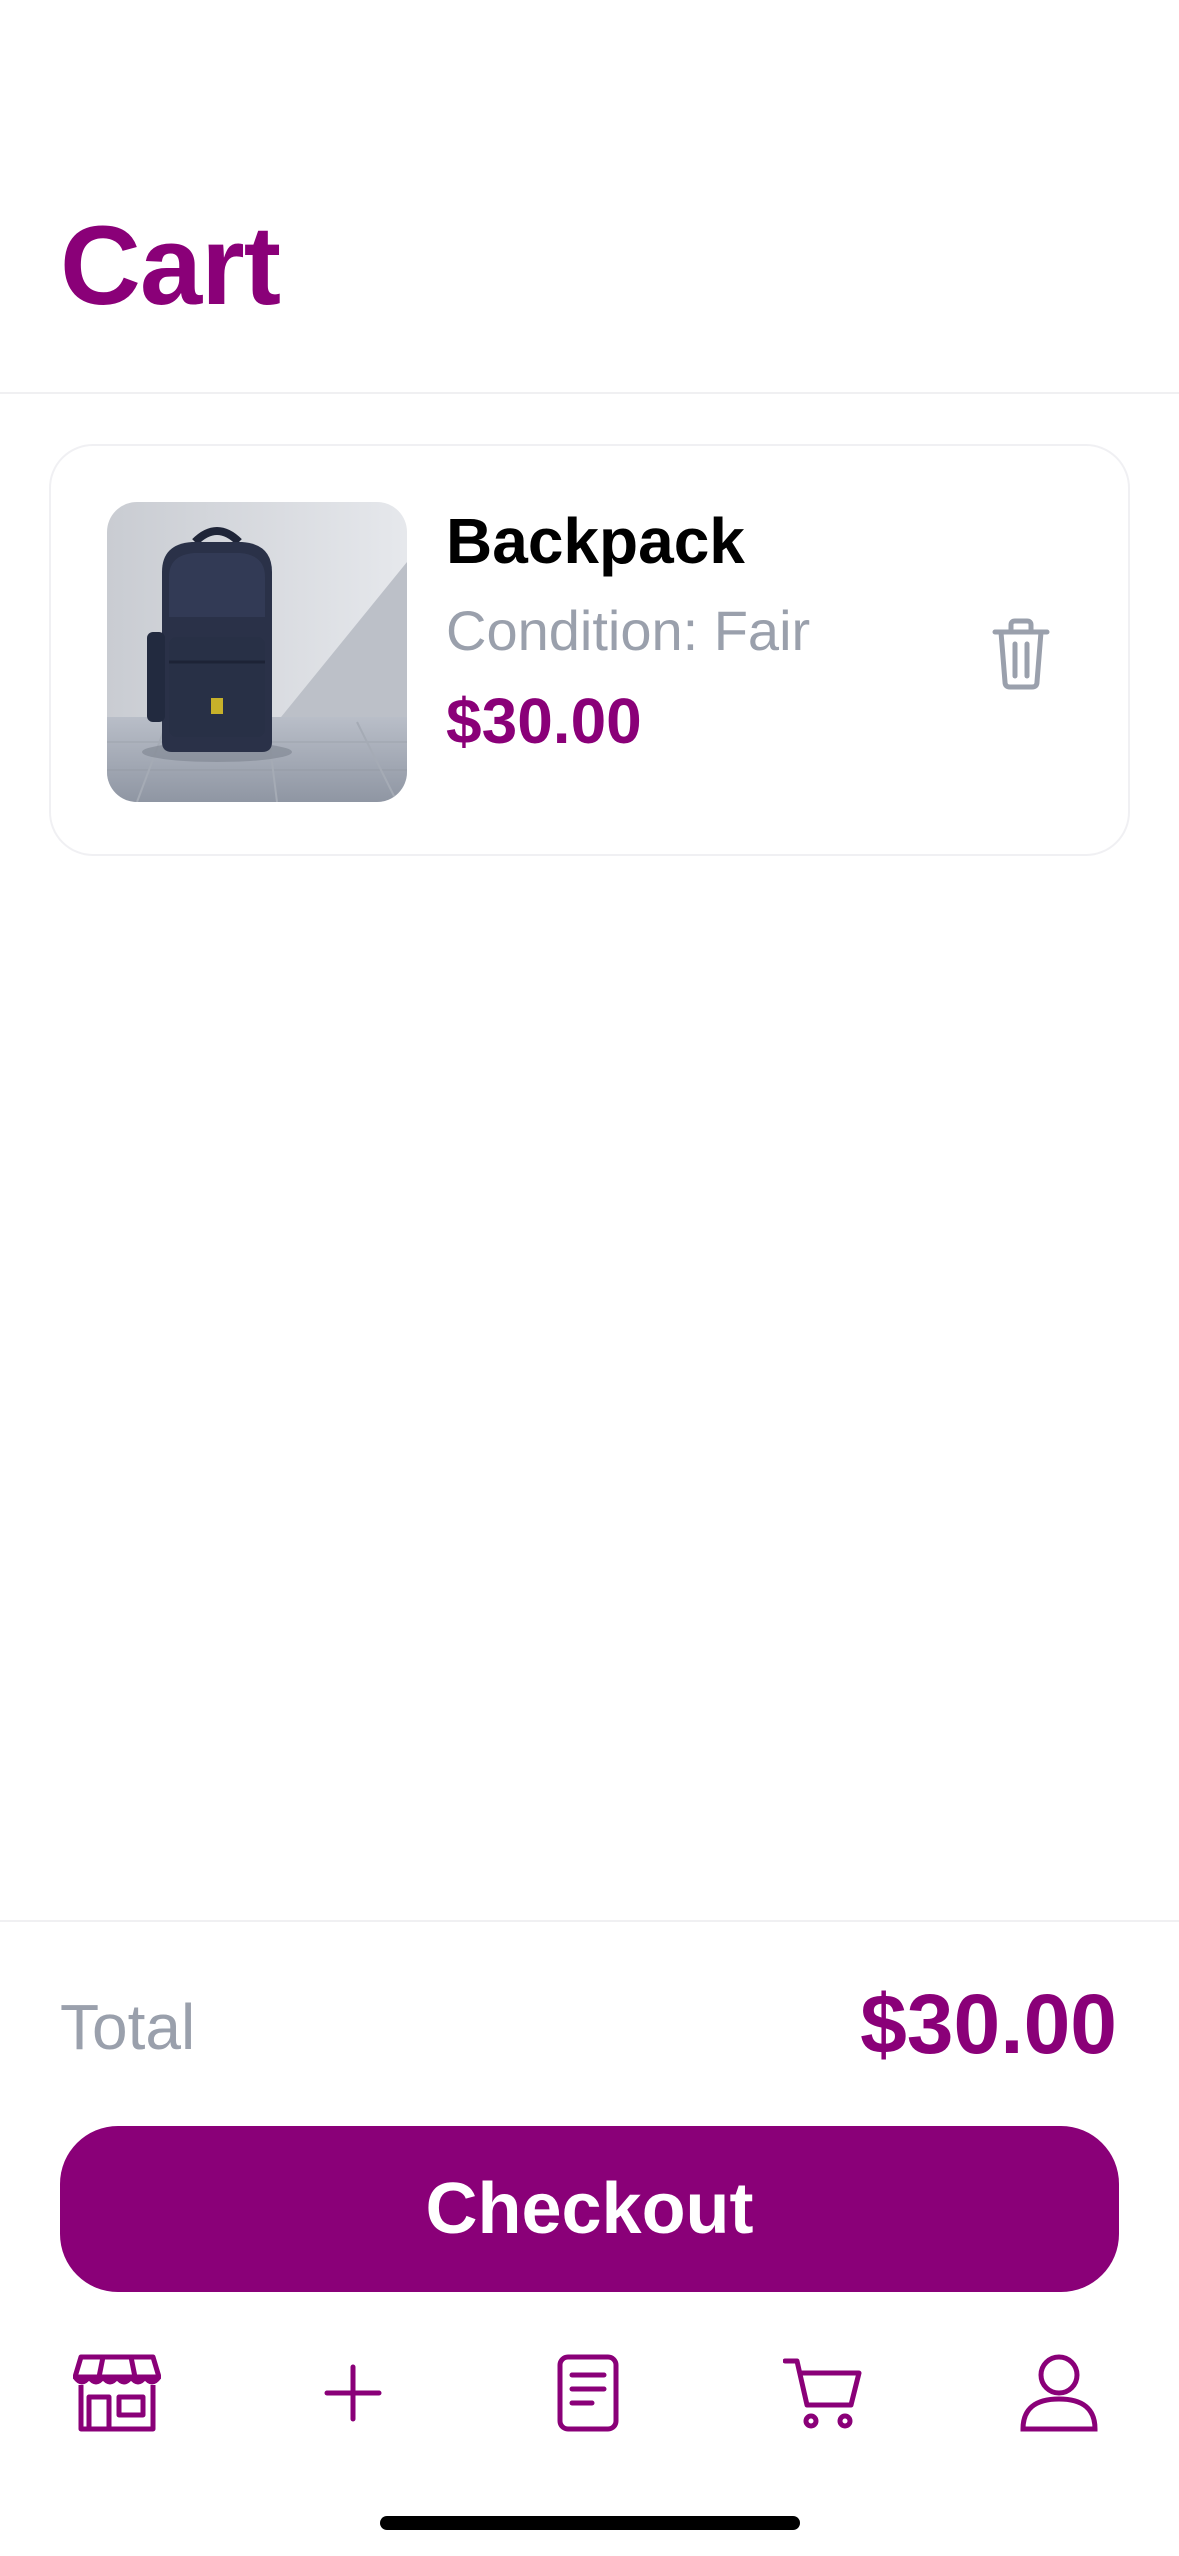 This screenshot has height=2556, width=1179. I want to click on total-value: $30.00, so click(988, 2024).